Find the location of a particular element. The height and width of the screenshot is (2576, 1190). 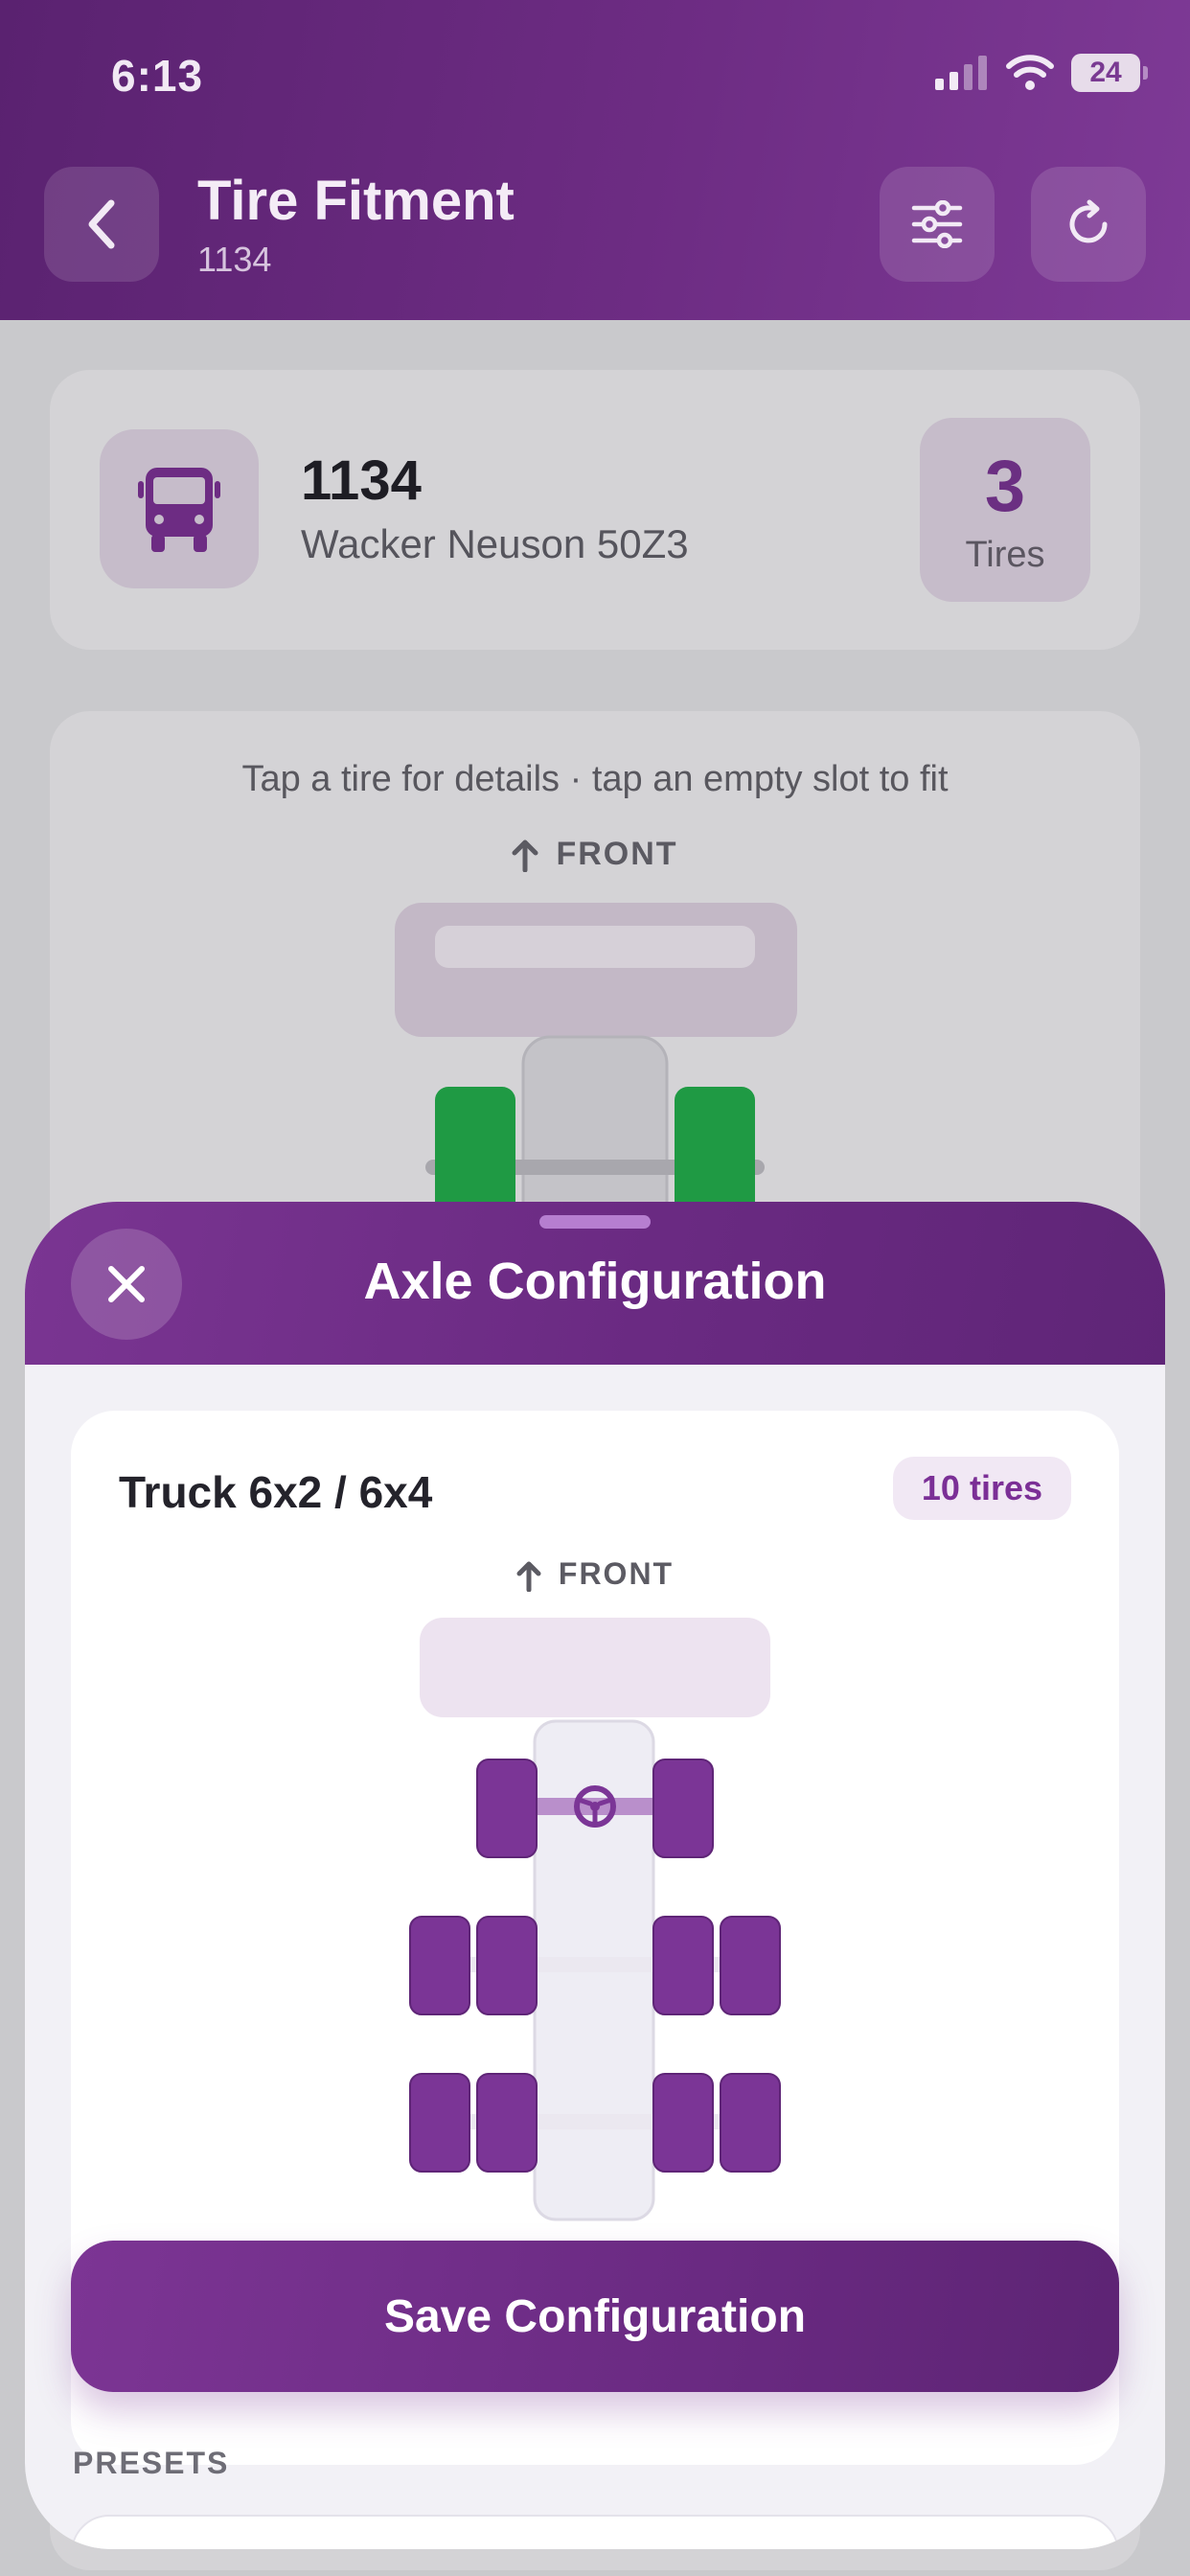

status-time: 6:13 is located at coordinates (158, 76).